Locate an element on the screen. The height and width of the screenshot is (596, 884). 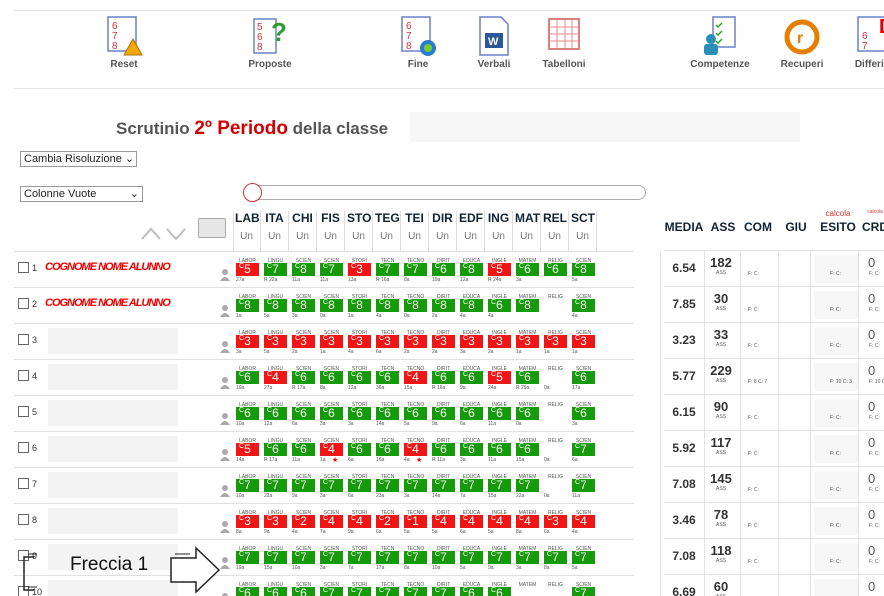
column-header-com: COM is located at coordinates (758, 227).